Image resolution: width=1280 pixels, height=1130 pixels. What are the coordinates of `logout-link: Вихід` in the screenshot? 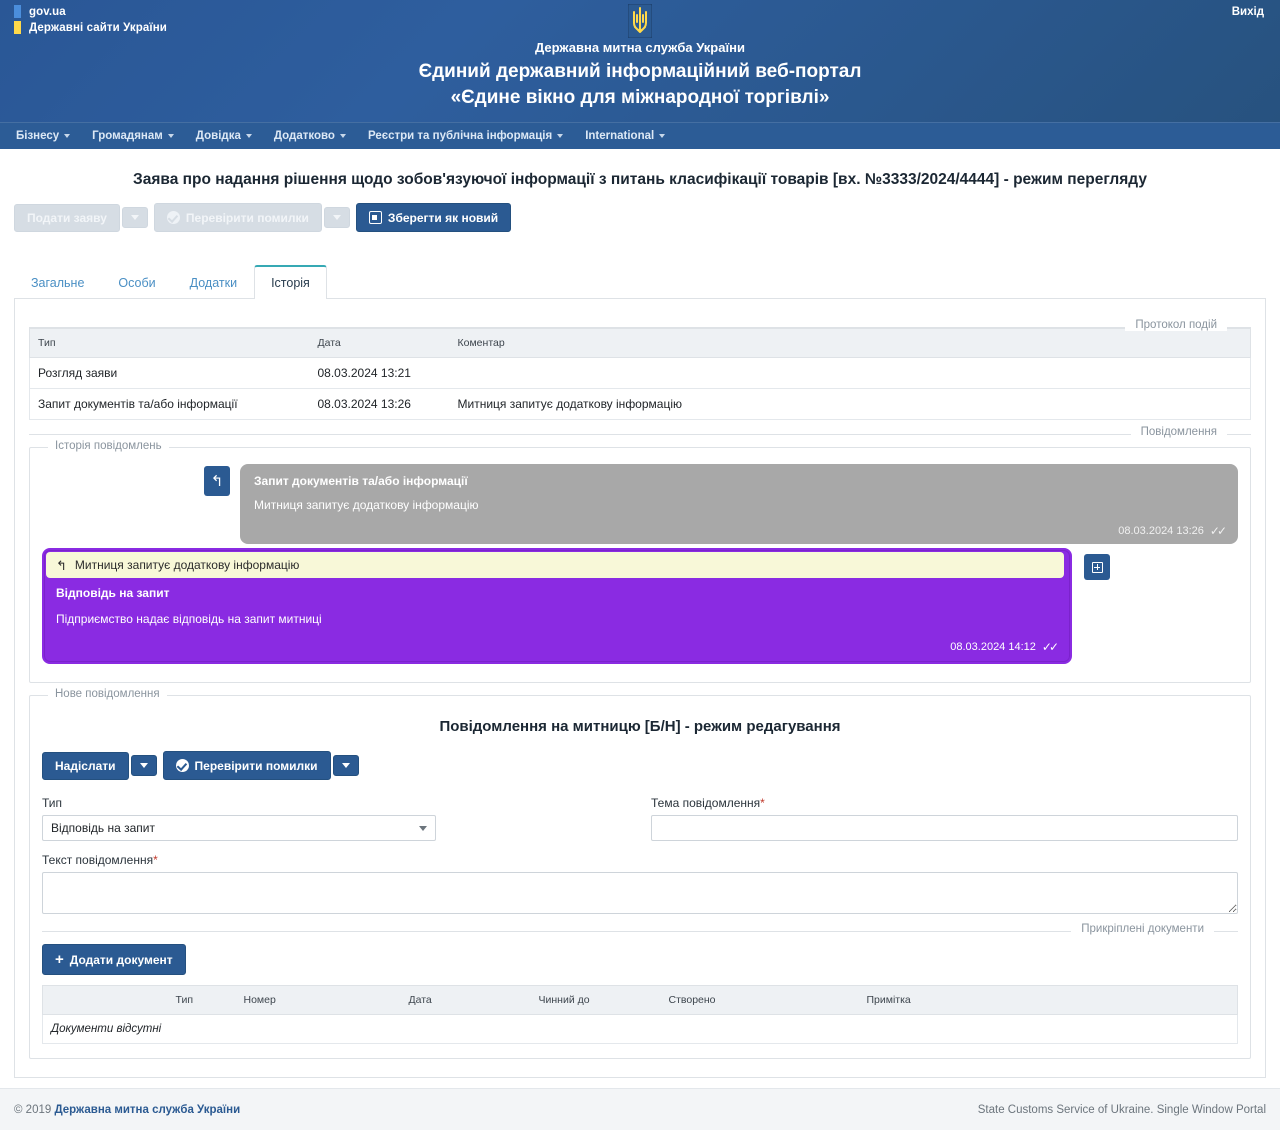 It's located at (1248, 12).